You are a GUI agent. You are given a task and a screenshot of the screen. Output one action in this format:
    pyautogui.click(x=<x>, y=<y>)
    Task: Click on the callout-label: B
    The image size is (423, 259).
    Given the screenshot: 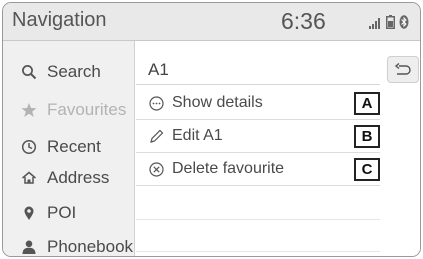 What is the action you would take?
    pyautogui.click(x=367, y=136)
    